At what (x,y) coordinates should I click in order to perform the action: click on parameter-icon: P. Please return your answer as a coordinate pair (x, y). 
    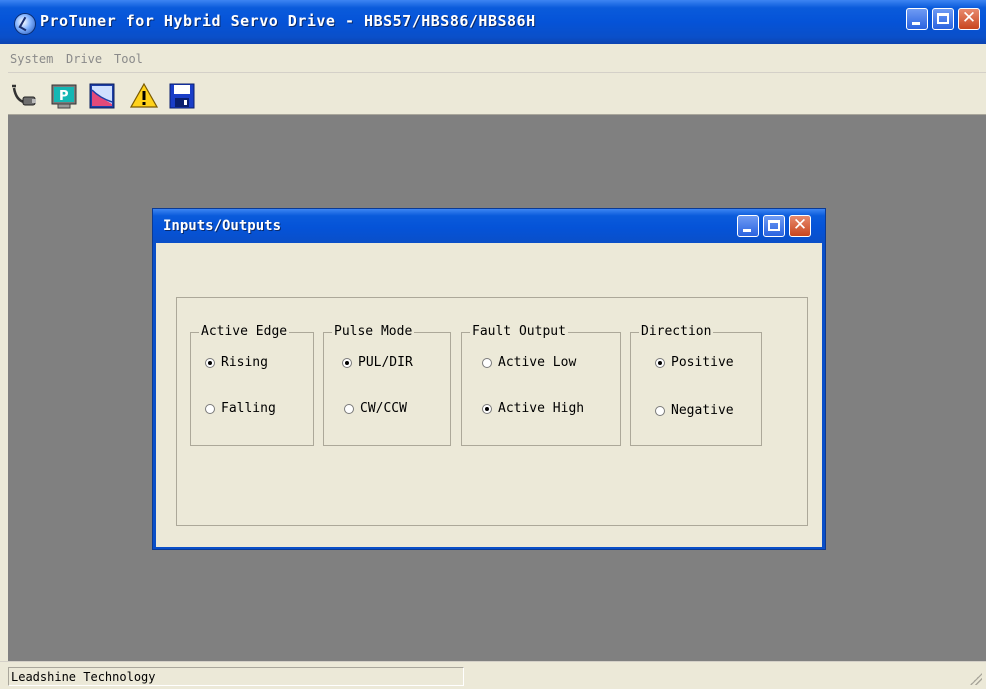
    Looking at the image, I should click on (64, 96).